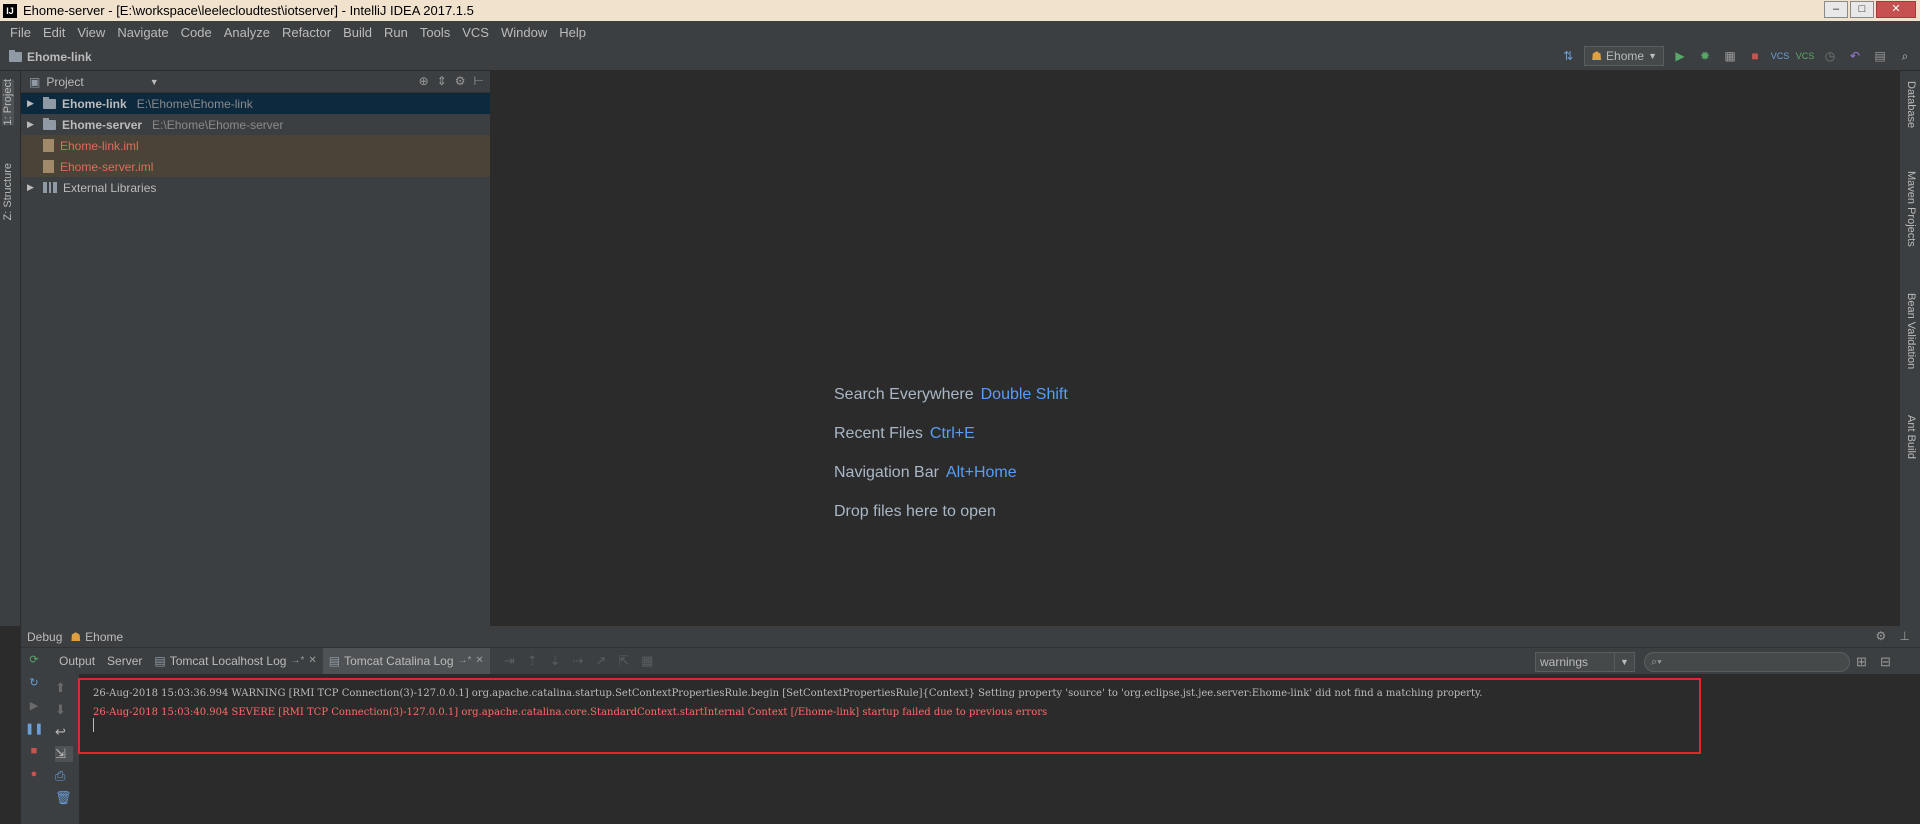  What do you see at coordinates (524, 32) in the screenshot?
I see `menu-window: Window` at bounding box center [524, 32].